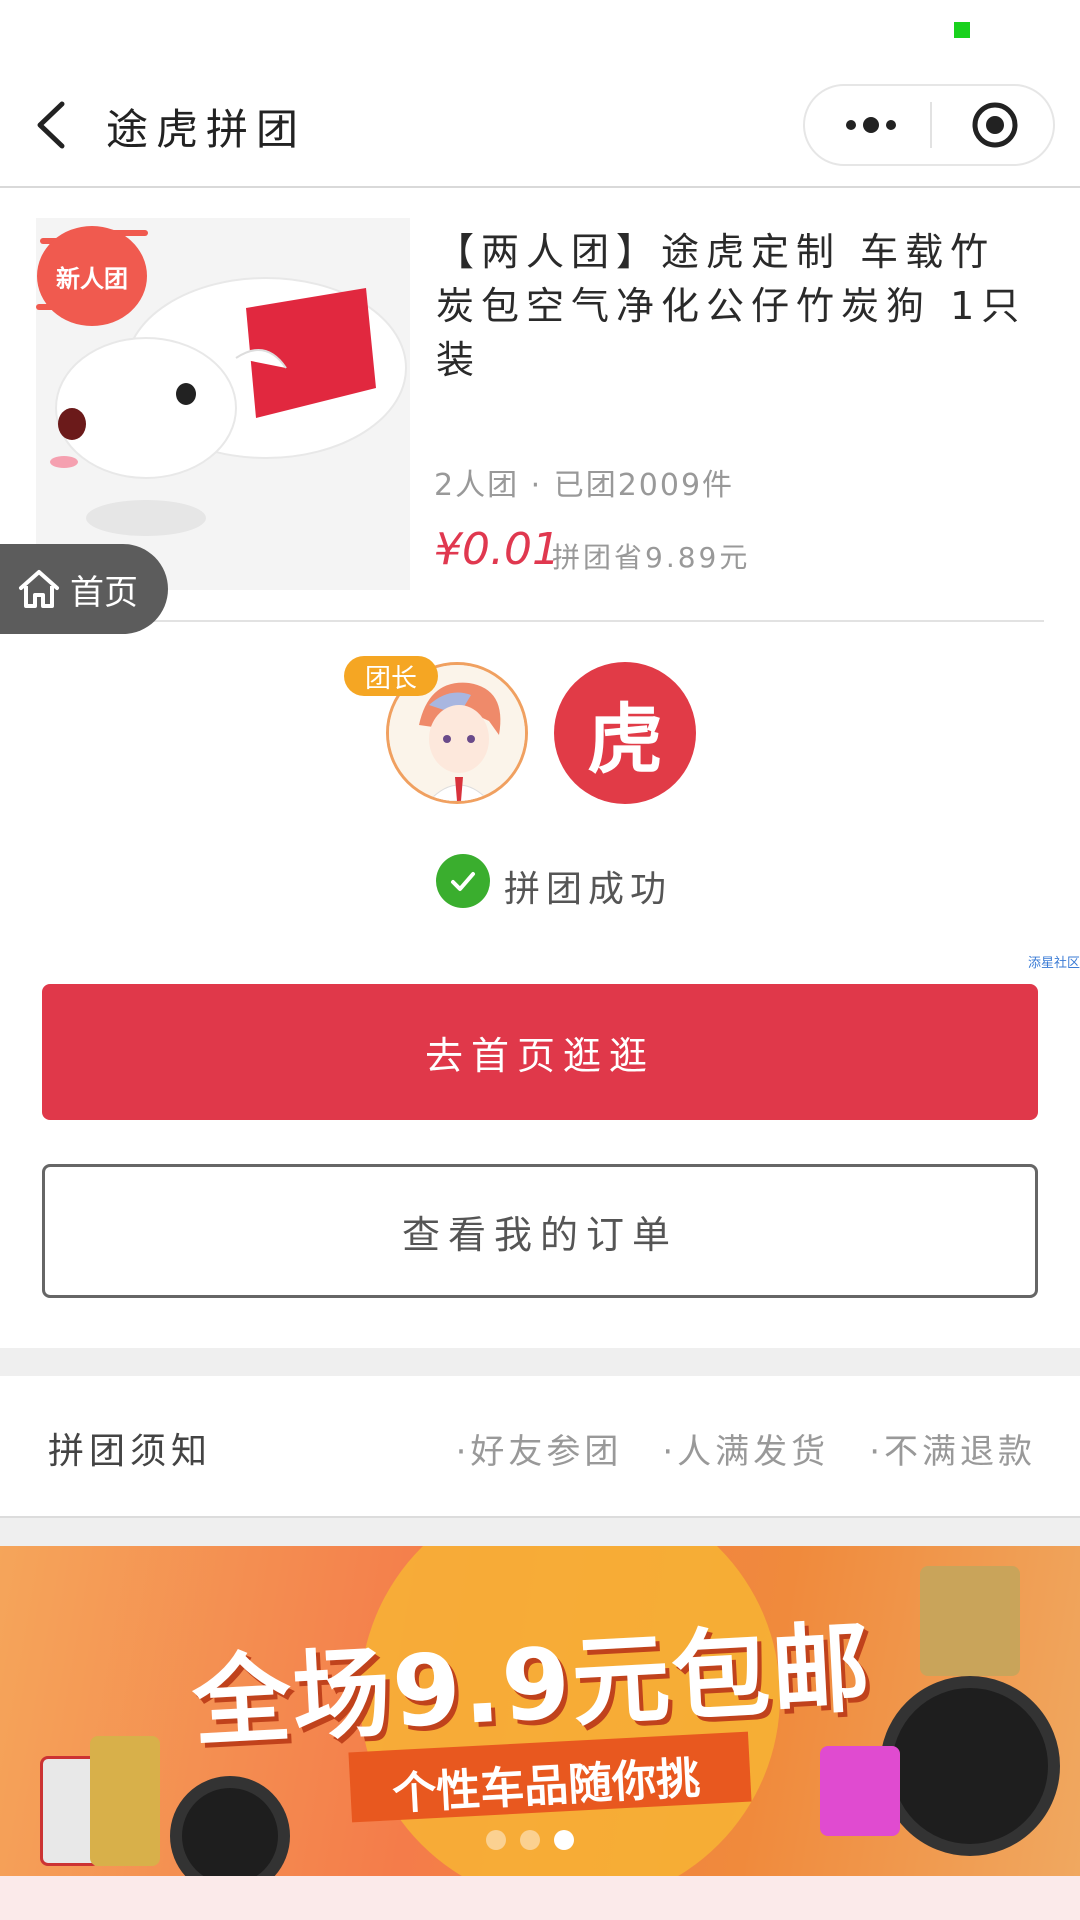  Describe the element at coordinates (230, 1826) in the screenshot. I see `wheel-image` at that location.